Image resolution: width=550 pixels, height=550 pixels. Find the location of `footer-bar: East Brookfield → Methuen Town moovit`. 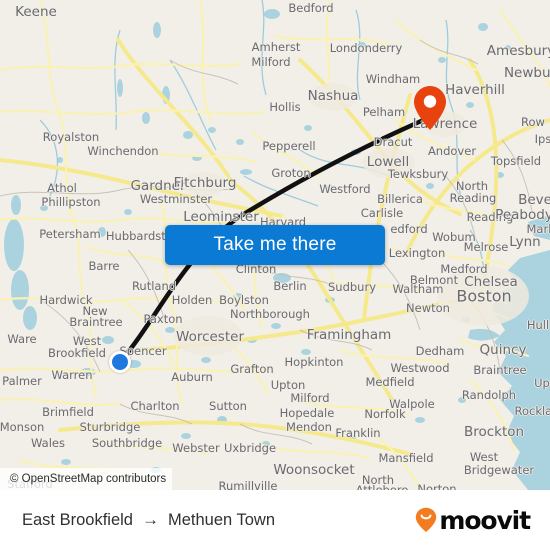

footer-bar: East Brookfield → Methuen Town moovit is located at coordinates (275, 520).